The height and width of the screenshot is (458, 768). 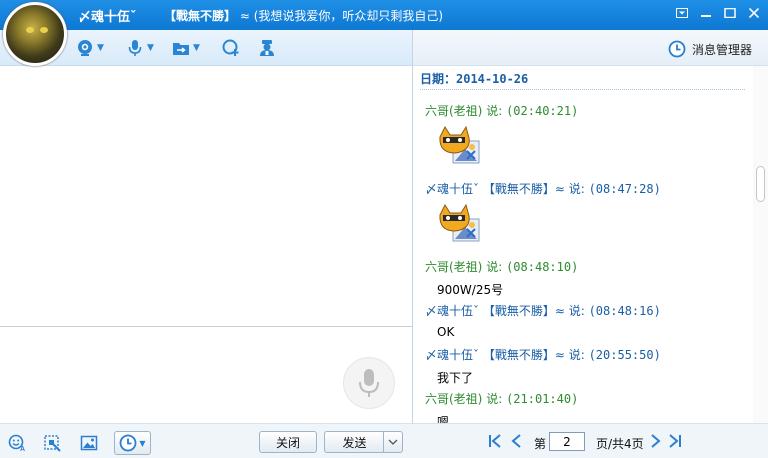 What do you see at coordinates (22, 449) in the screenshot?
I see `svg-text: A` at bounding box center [22, 449].